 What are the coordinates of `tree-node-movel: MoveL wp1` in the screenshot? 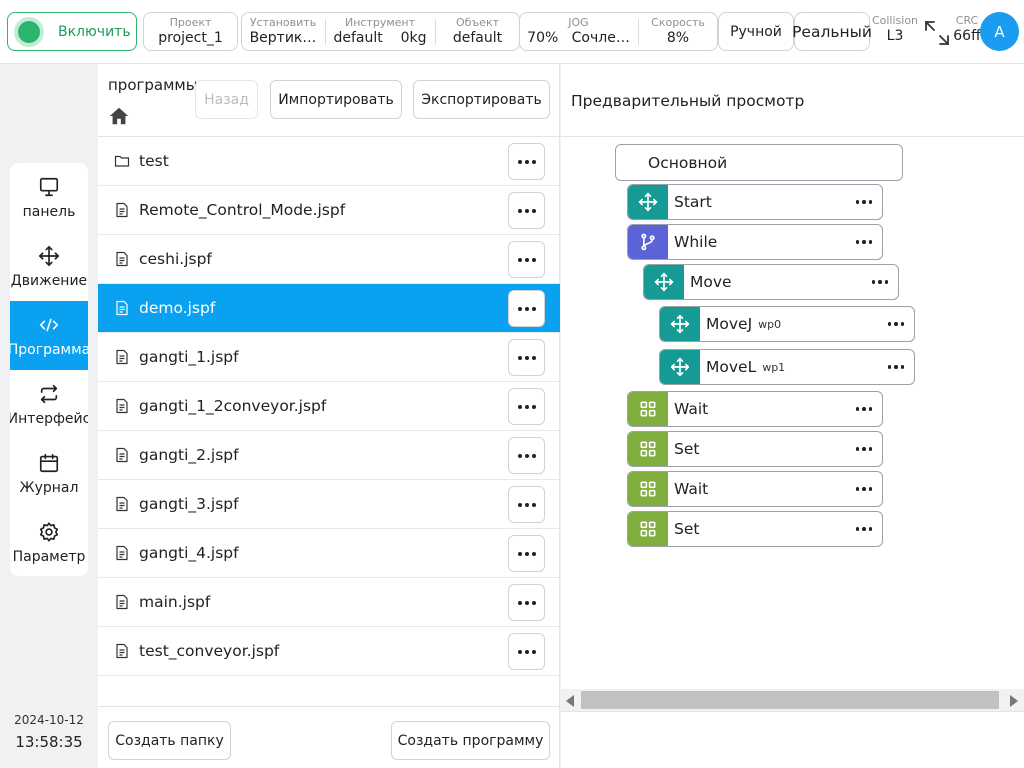 It's located at (787, 367).